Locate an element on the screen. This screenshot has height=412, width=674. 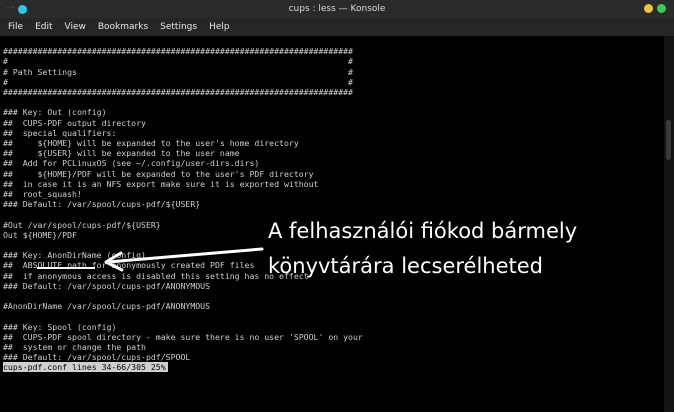
annotation-arrow-icon is located at coordinates (184, 259).